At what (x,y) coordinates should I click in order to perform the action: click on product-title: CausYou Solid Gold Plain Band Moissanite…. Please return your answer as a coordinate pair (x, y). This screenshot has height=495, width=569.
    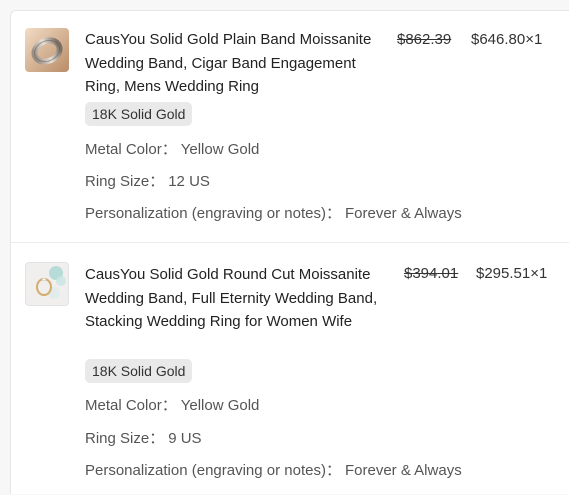
    Looking at the image, I should click on (235, 63).